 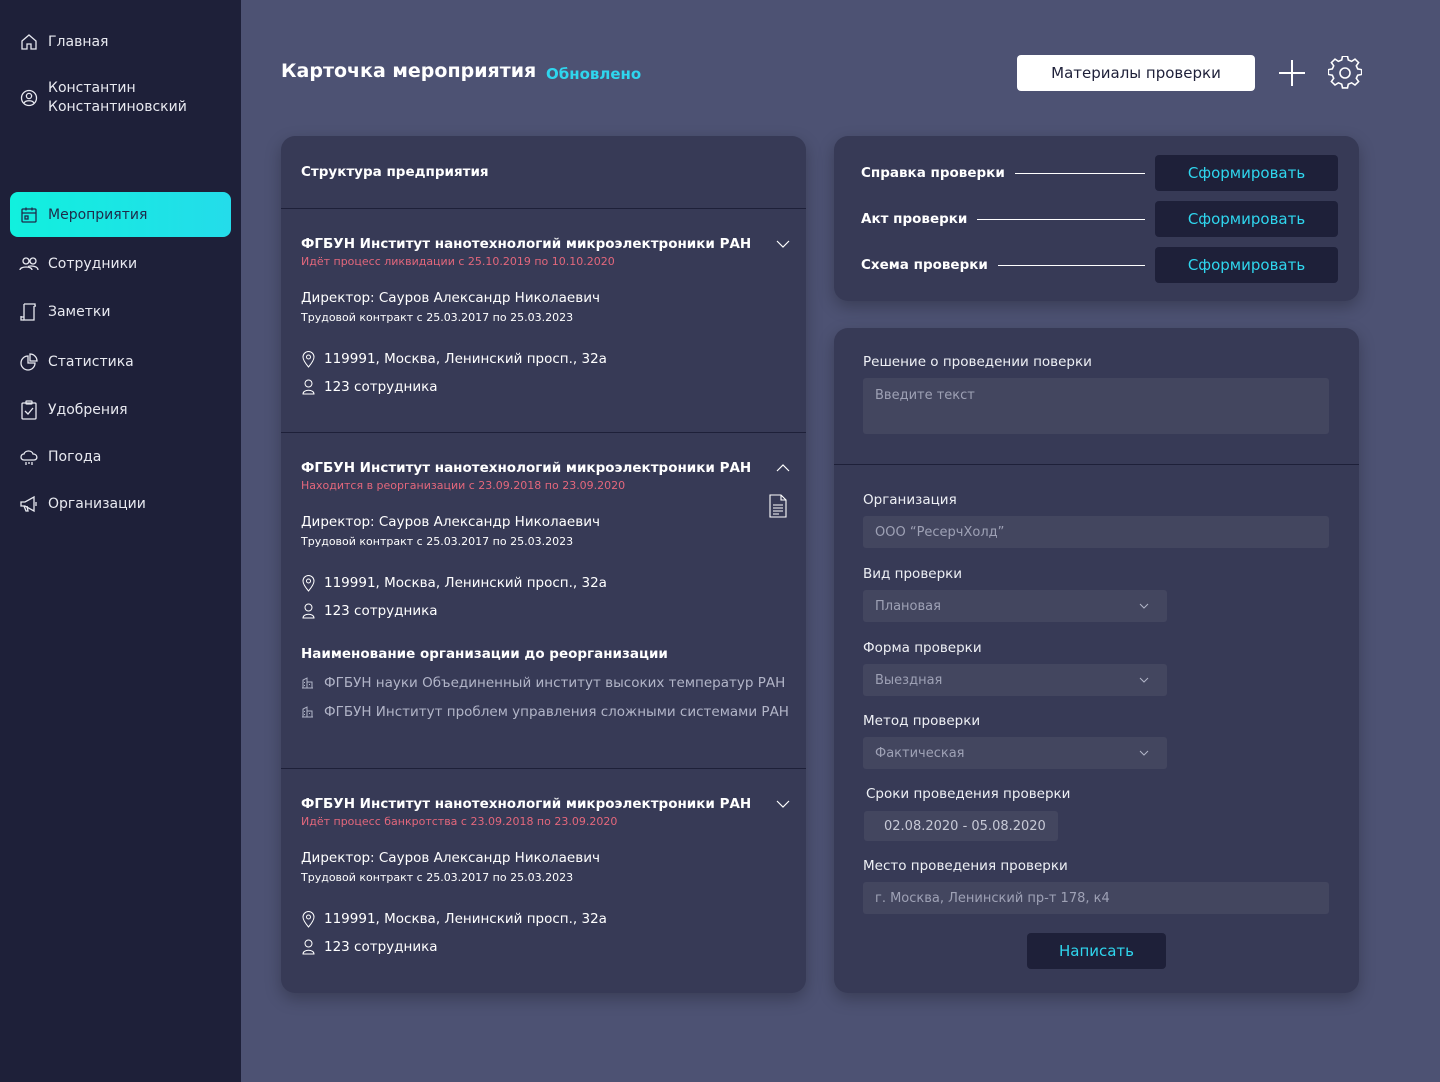 What do you see at coordinates (1136, 73) in the screenshot?
I see `materials-button: Материалы проверки` at bounding box center [1136, 73].